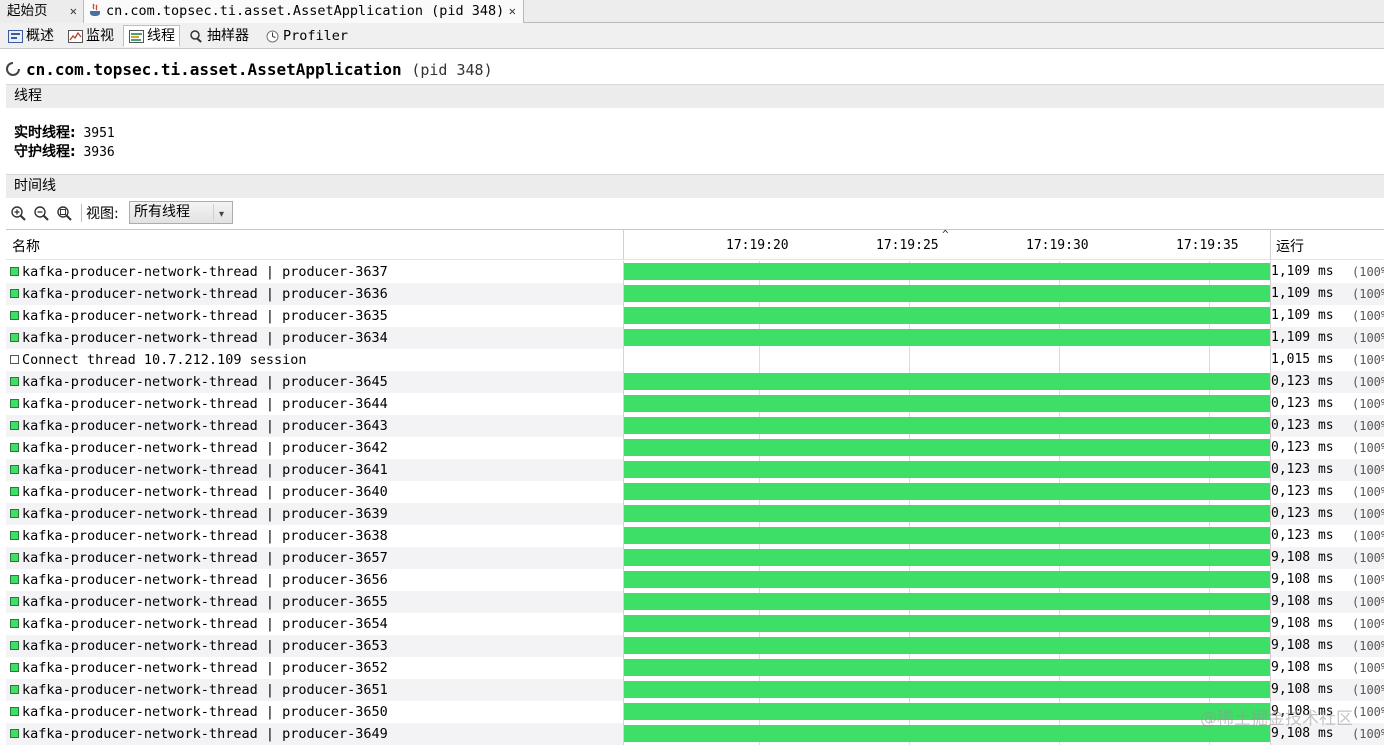 The height and width of the screenshot is (749, 1384). Describe the element at coordinates (64, 143) in the screenshot. I see `thread-stats: 实时线程: 3951 守护线程: 3936` at that location.